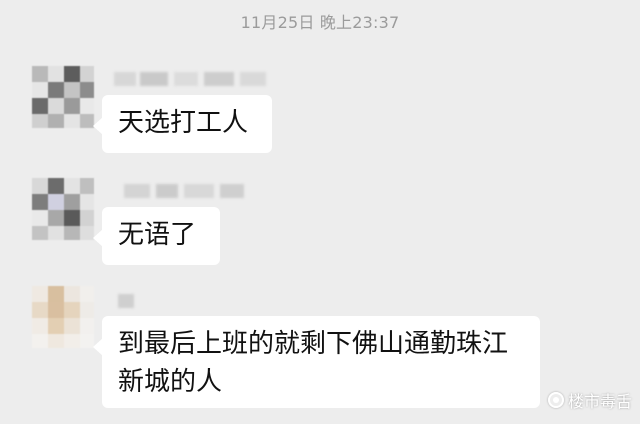  Describe the element at coordinates (320, 22) in the screenshot. I see `chat-timestamp: 11月25日 晚上23:37` at that location.